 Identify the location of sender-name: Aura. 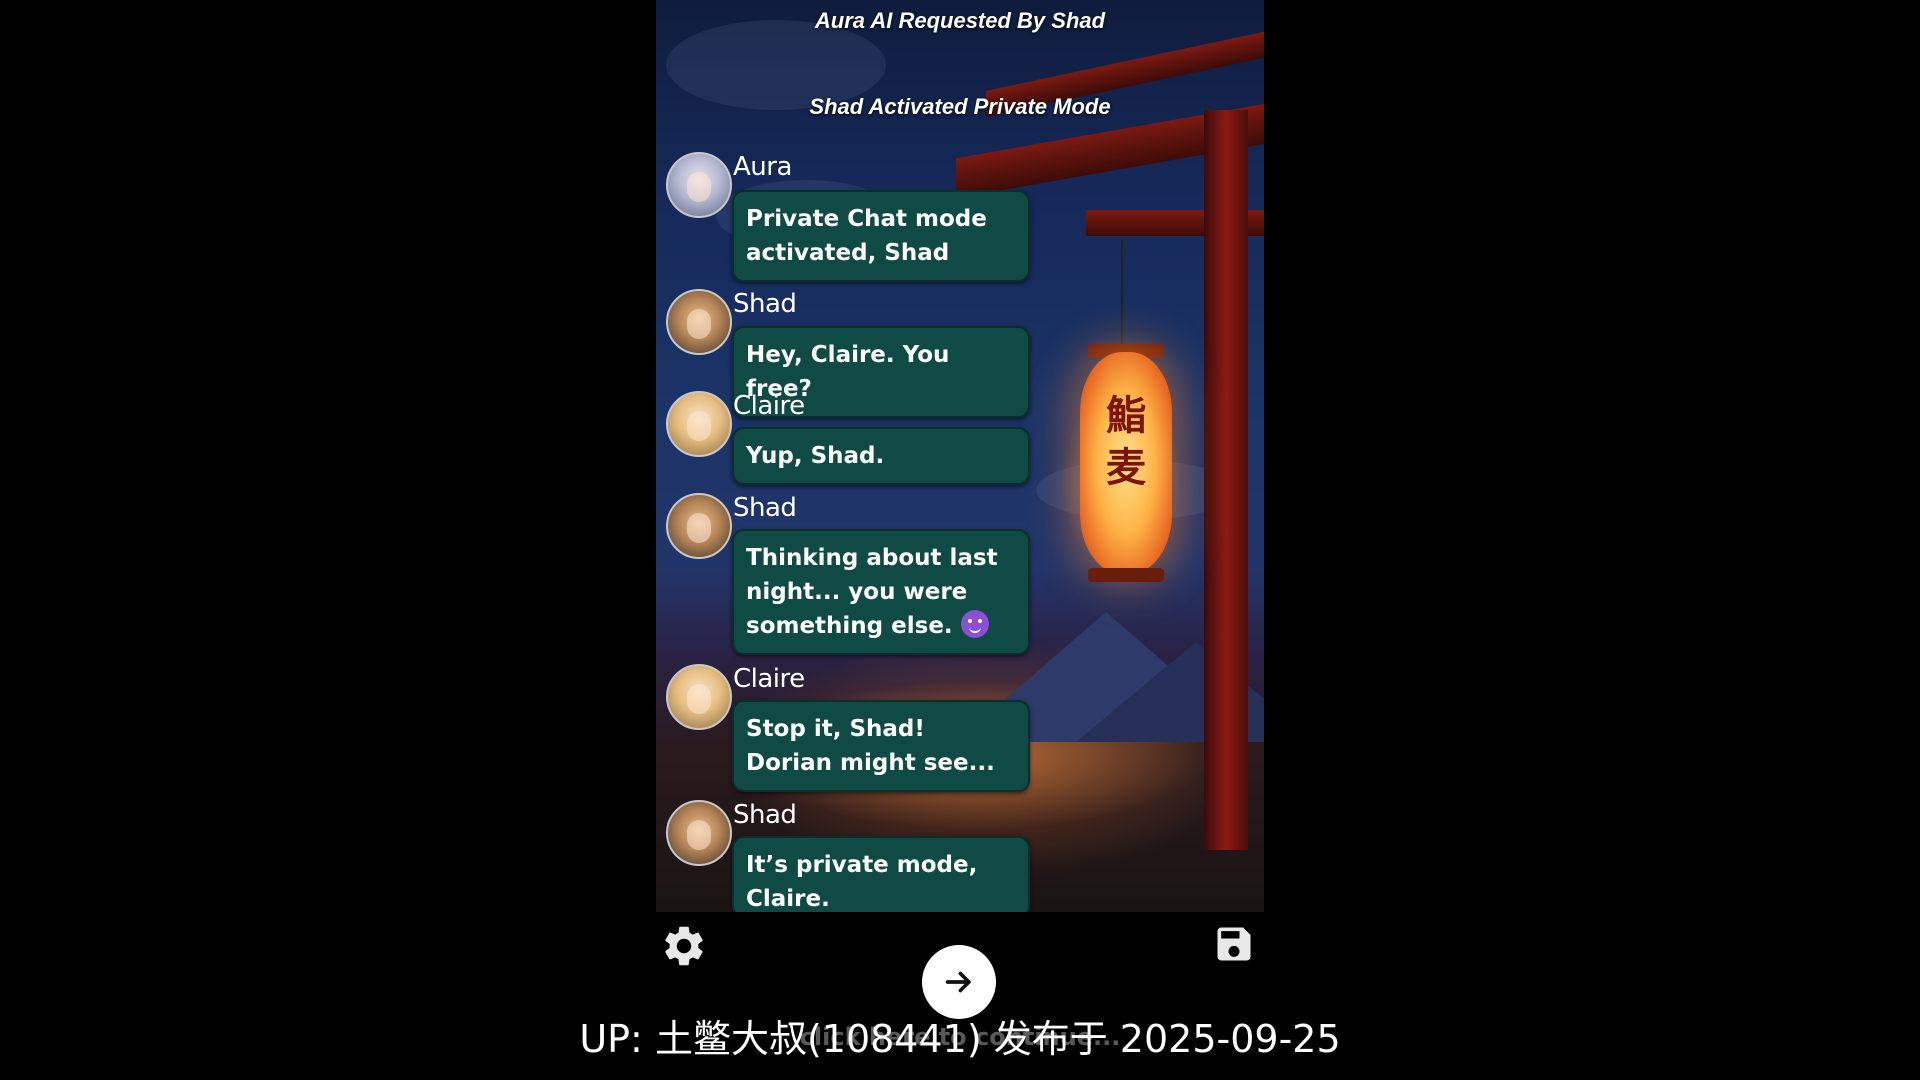
(762, 167).